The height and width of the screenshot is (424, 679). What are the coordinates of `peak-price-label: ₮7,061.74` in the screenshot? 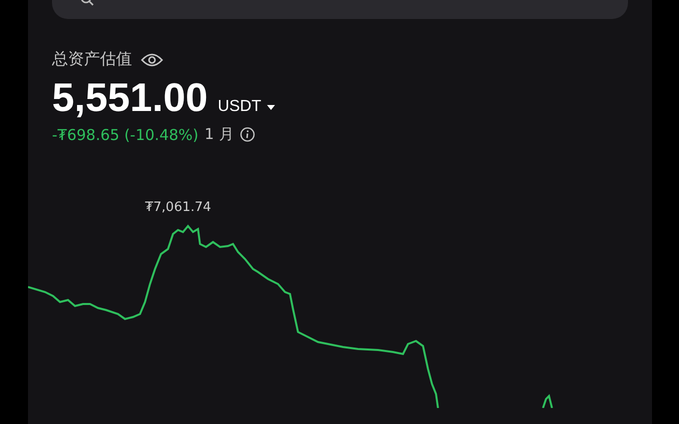 It's located at (178, 207).